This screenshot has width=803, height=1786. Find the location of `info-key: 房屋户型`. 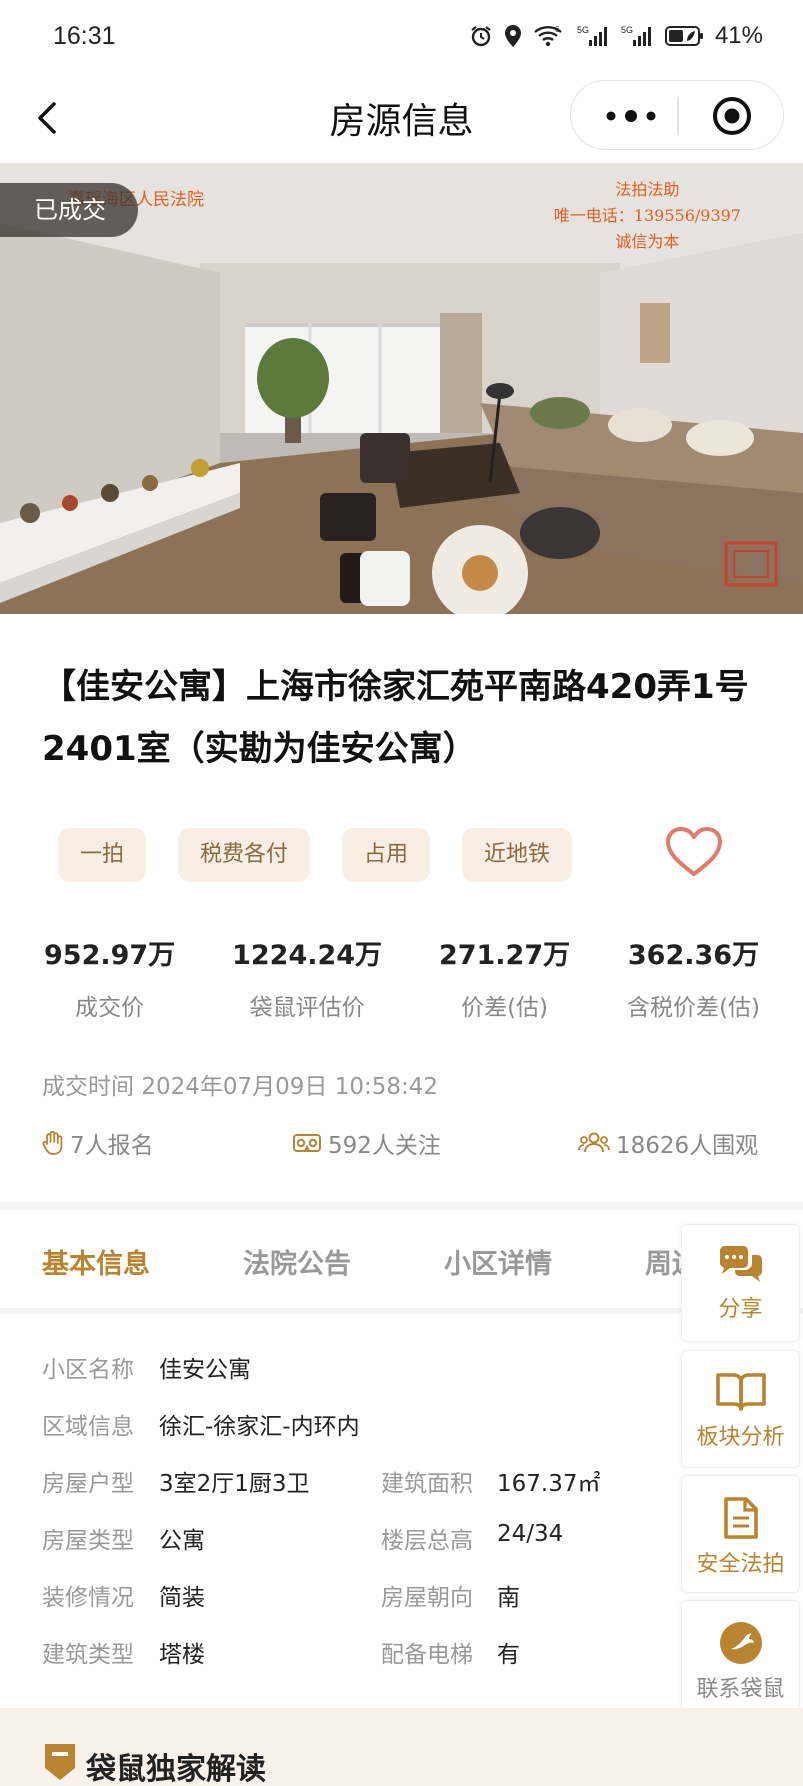

info-key: 房屋户型 is located at coordinates (88, 1484).